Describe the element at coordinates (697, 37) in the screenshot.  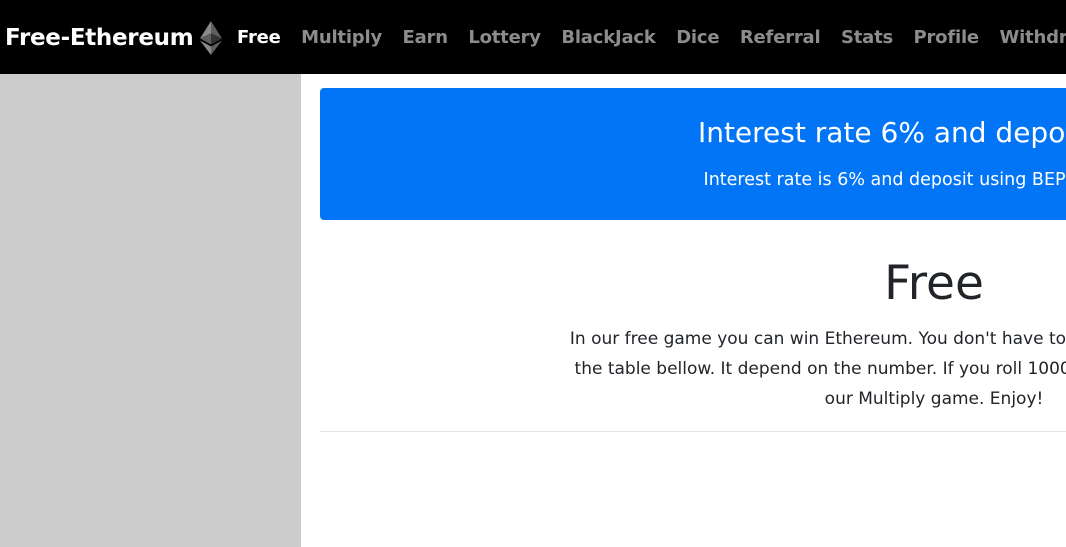
I see `nav-item-dice: Dice` at that location.